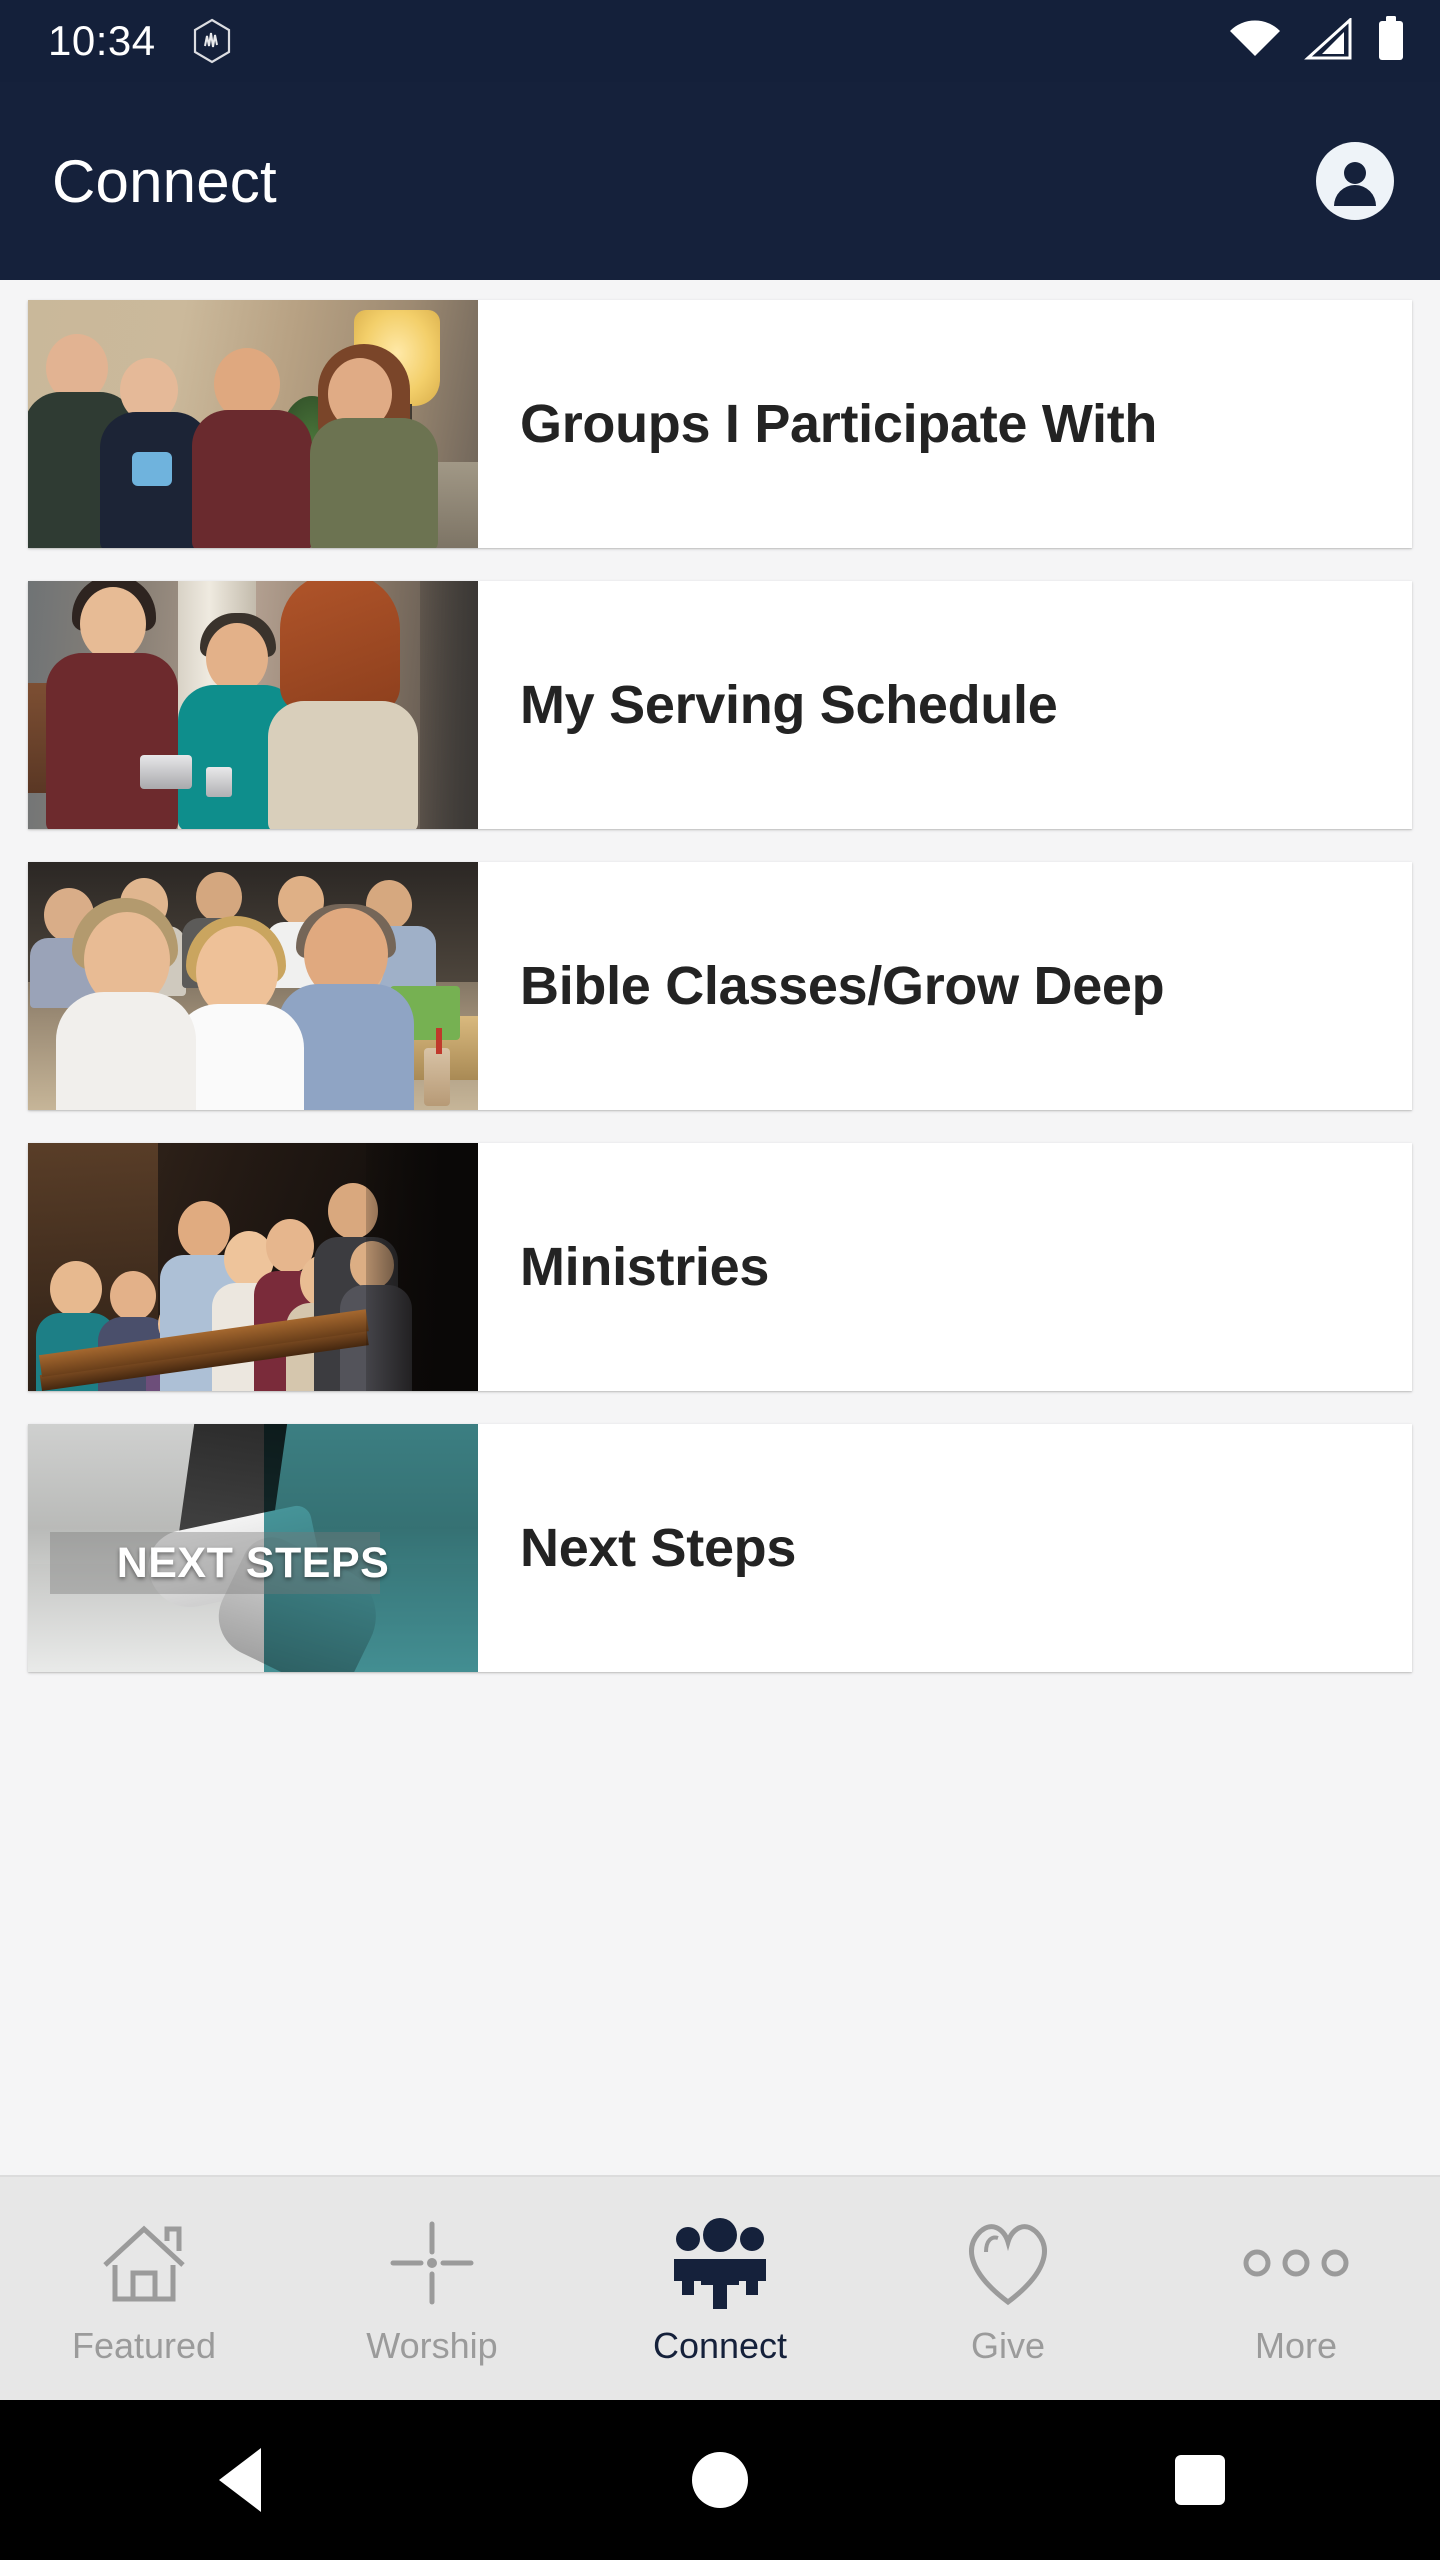 This screenshot has width=1440, height=2560. Describe the element at coordinates (1008, 2345) in the screenshot. I see `tab-label: Give` at that location.